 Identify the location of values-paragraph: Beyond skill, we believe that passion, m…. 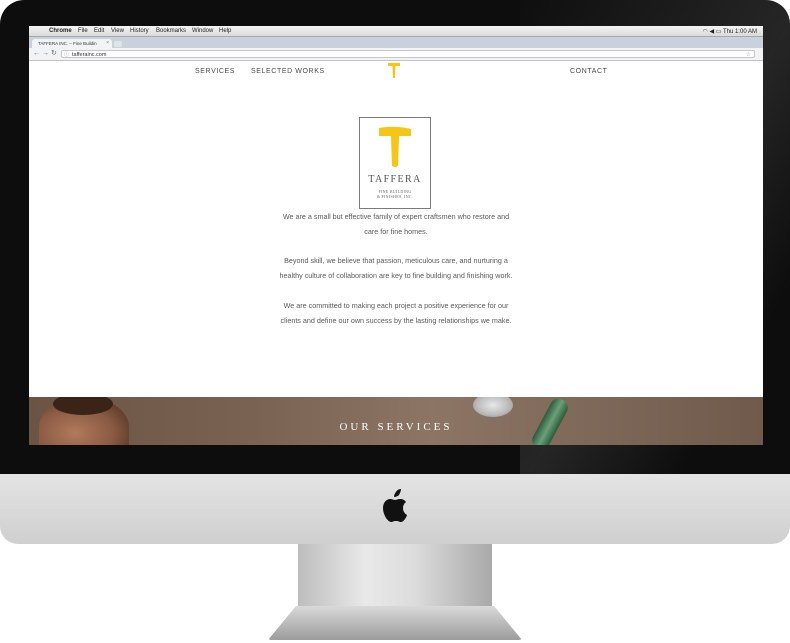
(396, 268).